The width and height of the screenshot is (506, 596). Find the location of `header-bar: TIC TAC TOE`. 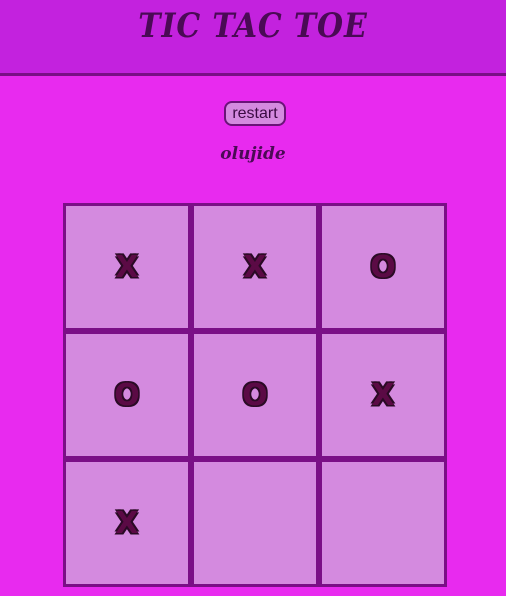

header-bar: TIC TAC TOE is located at coordinates (253, 38).